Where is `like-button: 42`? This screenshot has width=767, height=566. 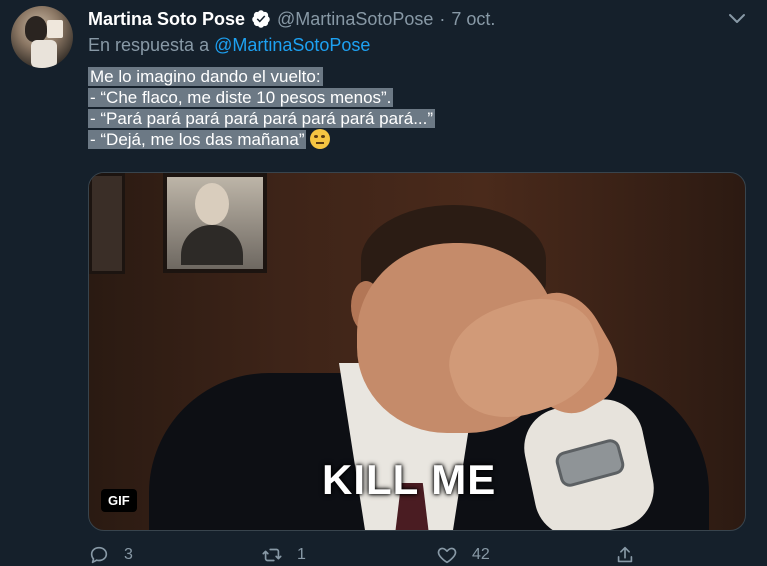
like-button: 42 is located at coordinates (463, 554).